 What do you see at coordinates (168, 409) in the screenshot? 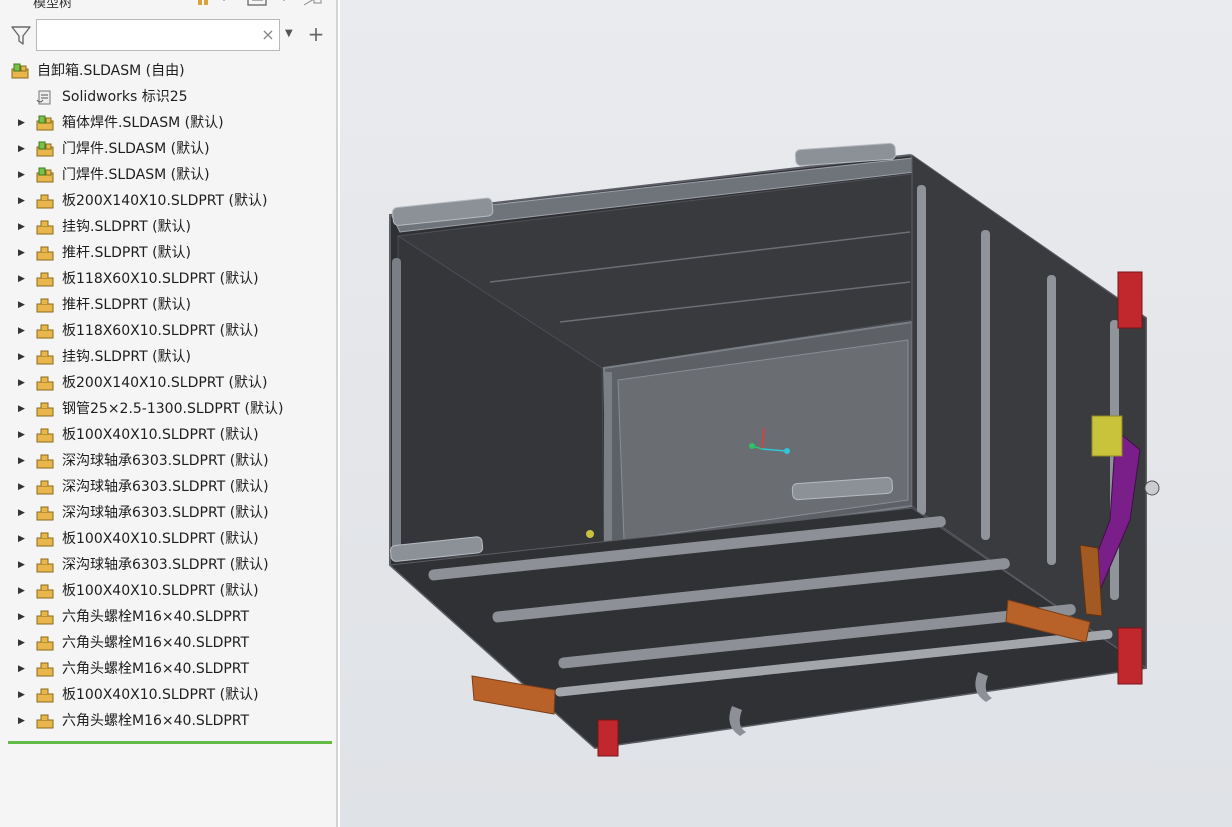
I see `tree-item: ▶ 钢管25×2.5-1300.SLDPRT (默认)` at bounding box center [168, 409].